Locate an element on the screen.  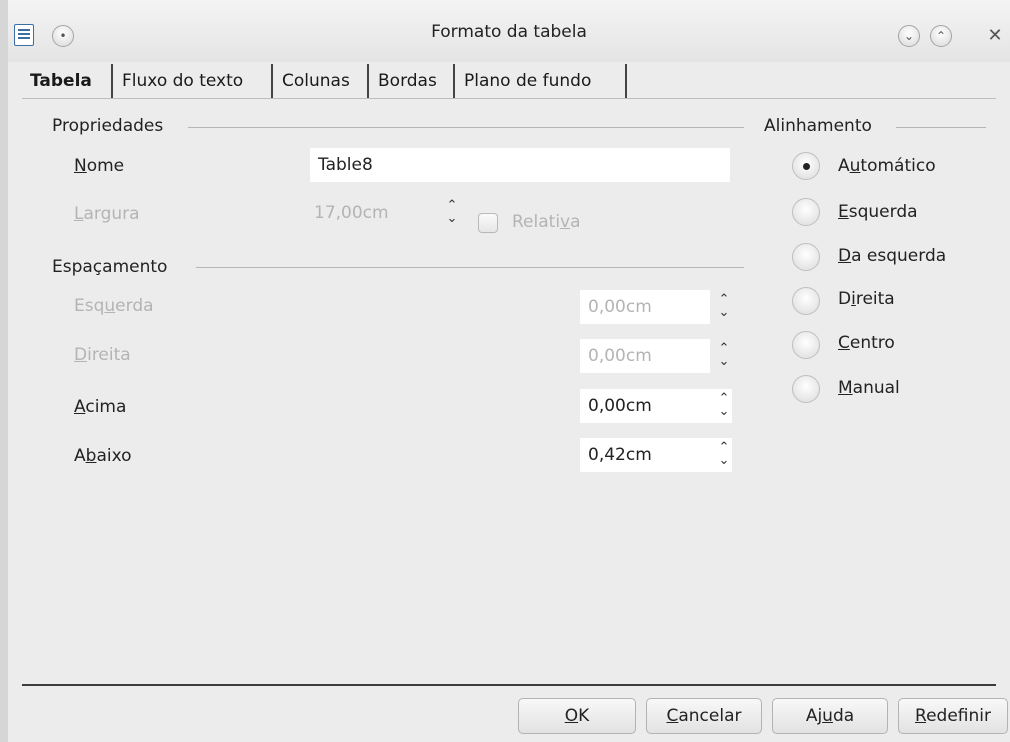
alinhamento-legend: Alinhamento is located at coordinates (818, 126).